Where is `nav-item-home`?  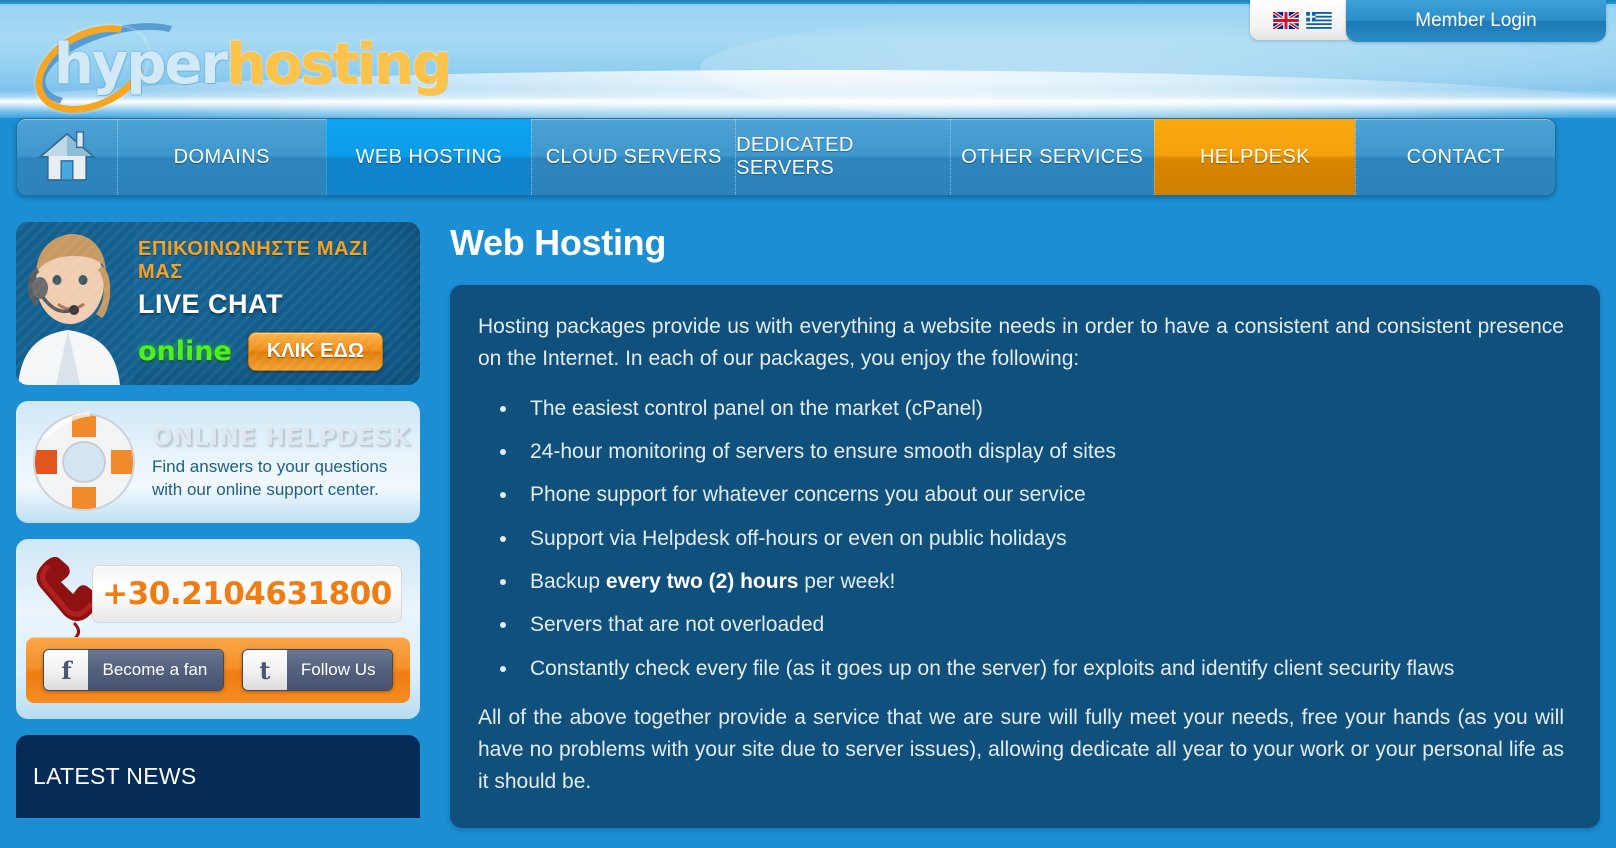 nav-item-home is located at coordinates (67, 157).